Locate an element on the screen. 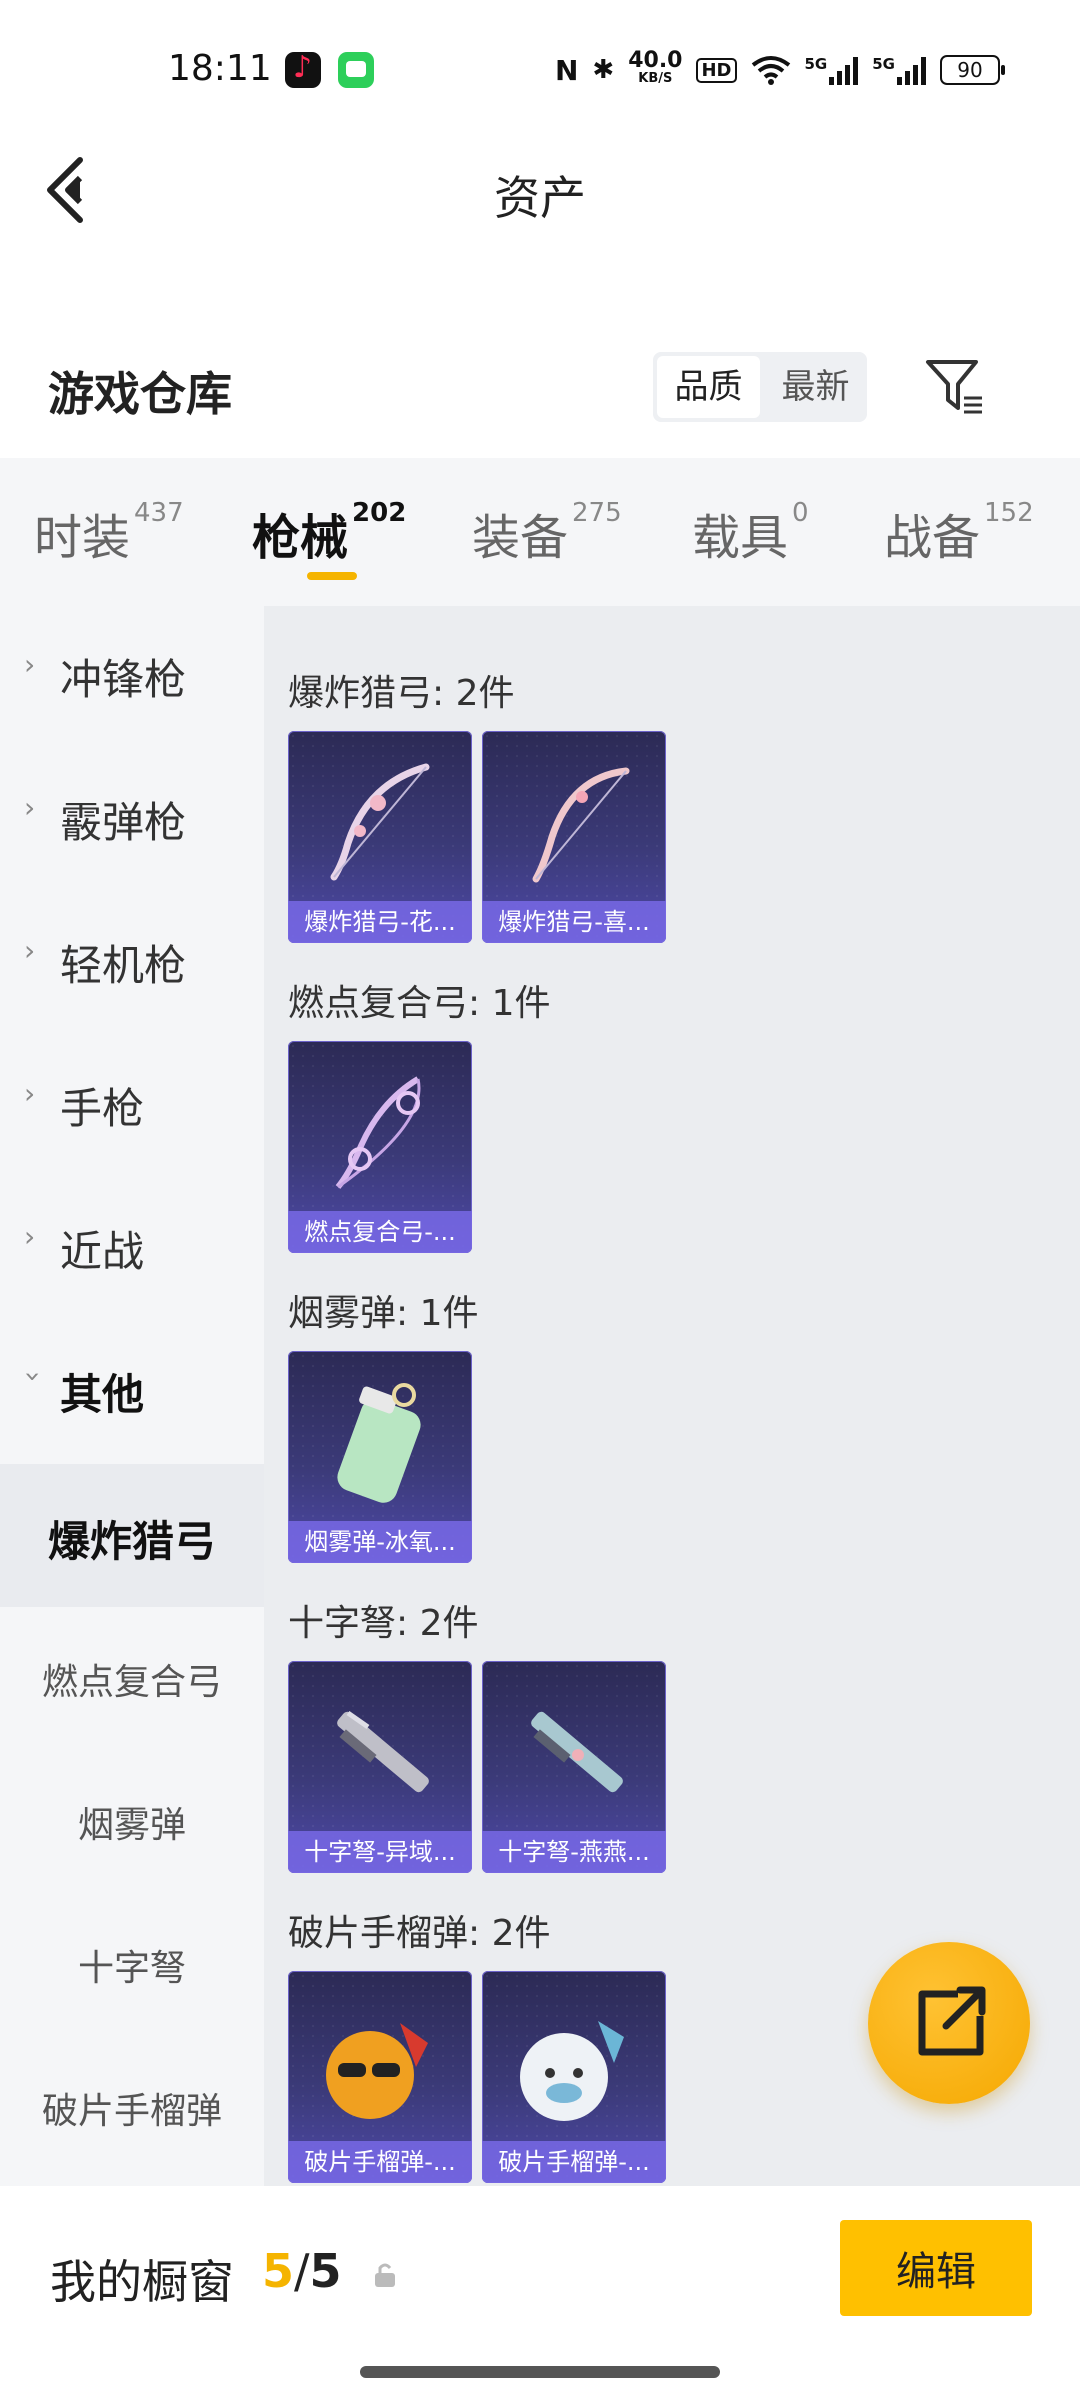 The height and width of the screenshot is (2400, 1080). sidebar-subitem-compound-bow: 燃点复合弓 is located at coordinates (132, 1678).